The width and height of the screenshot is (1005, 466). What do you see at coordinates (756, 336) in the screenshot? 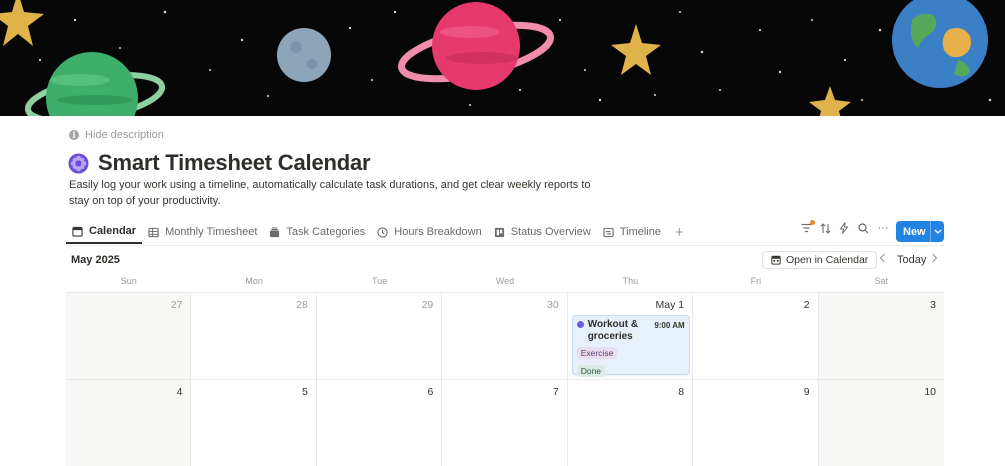
I see `calendar-day-cell: 2` at bounding box center [756, 336].